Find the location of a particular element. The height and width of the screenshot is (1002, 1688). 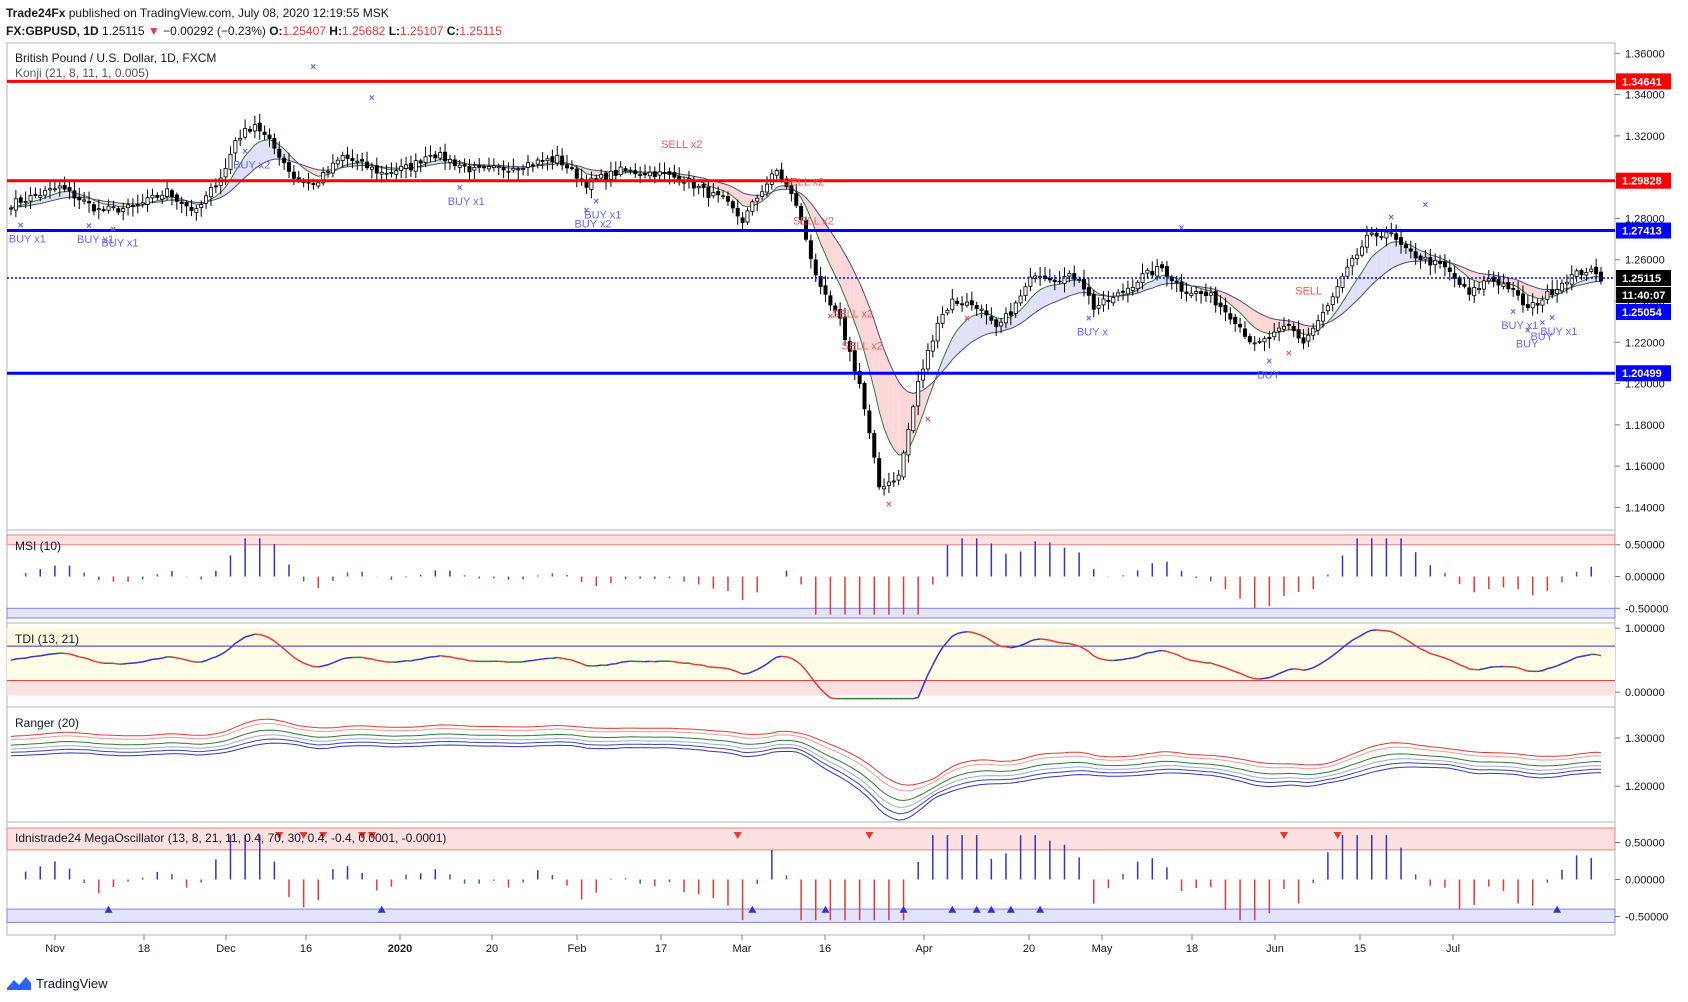

tradingview-logo: TradingView is located at coordinates (57, 983).